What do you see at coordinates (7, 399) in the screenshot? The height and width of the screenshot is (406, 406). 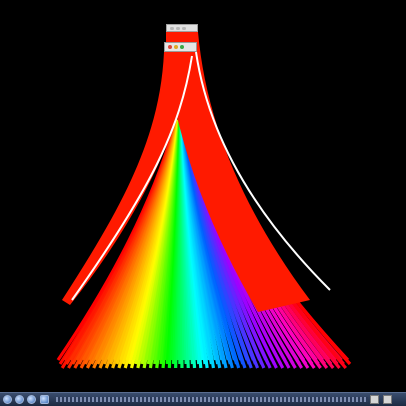 I see `windows-icon` at bounding box center [7, 399].